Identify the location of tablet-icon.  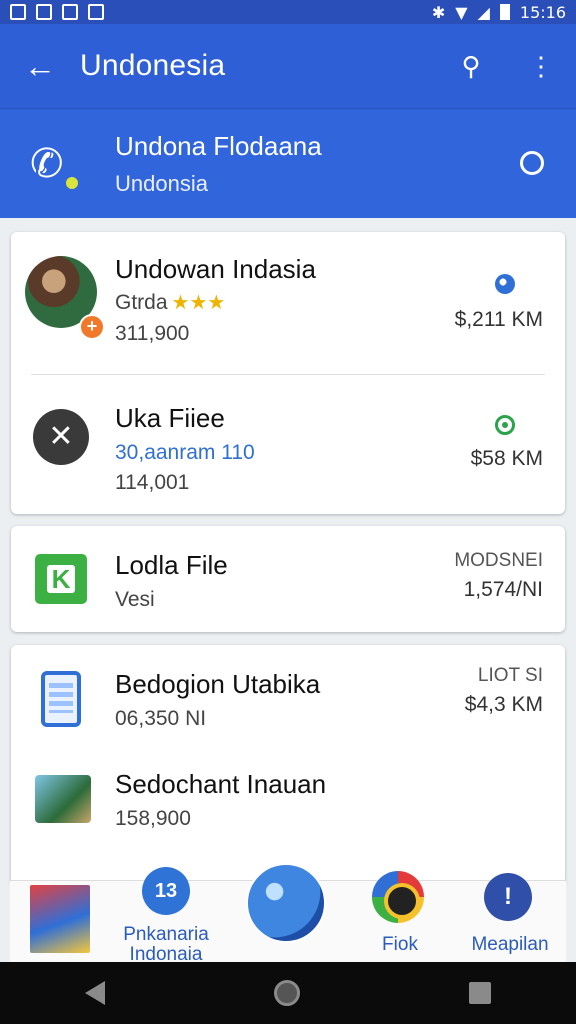
(61, 699).